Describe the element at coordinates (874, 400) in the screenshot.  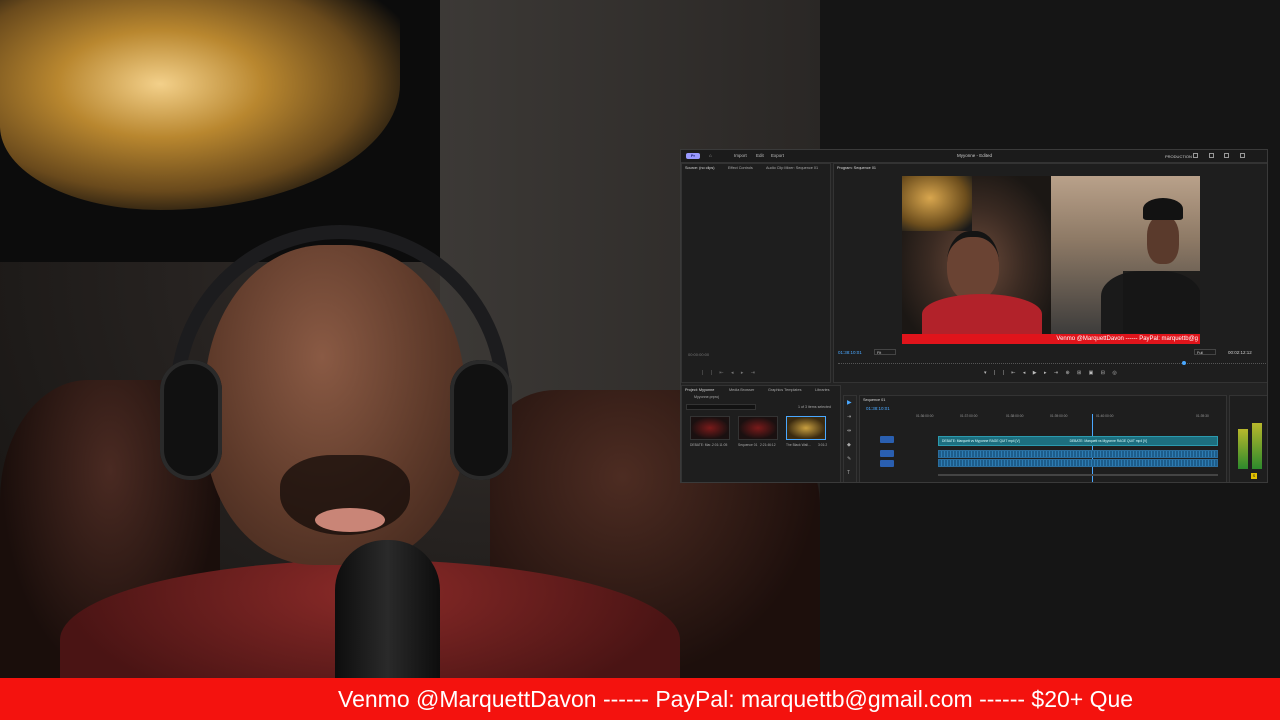
I see `tab-sequence: Sequence 01` at that location.